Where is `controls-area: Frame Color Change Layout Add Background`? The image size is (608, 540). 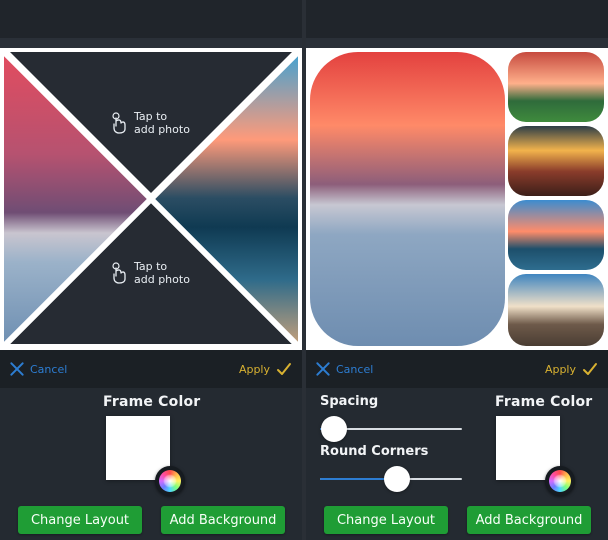
controls-area: Frame Color Change Layout Add Background is located at coordinates (151, 464).